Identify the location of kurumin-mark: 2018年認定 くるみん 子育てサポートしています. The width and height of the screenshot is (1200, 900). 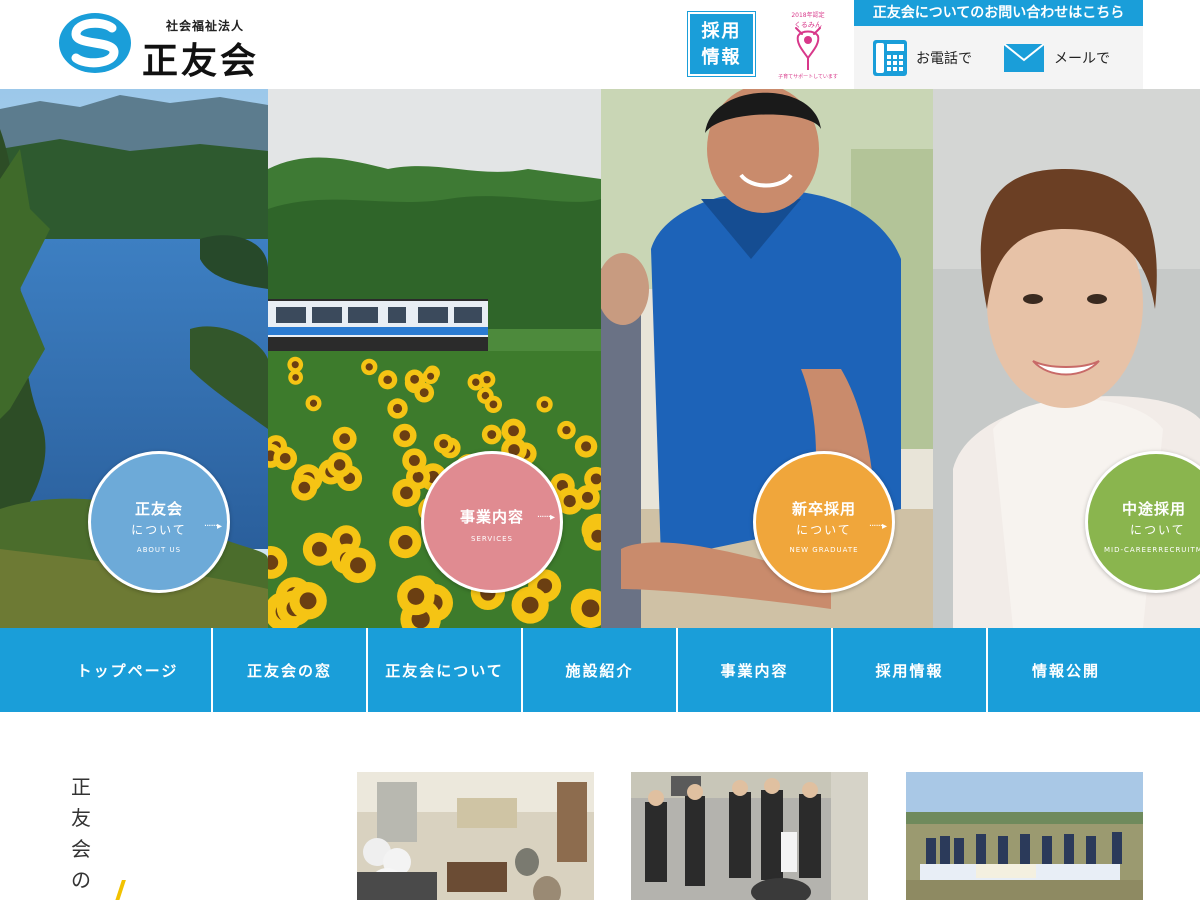
(808, 44).